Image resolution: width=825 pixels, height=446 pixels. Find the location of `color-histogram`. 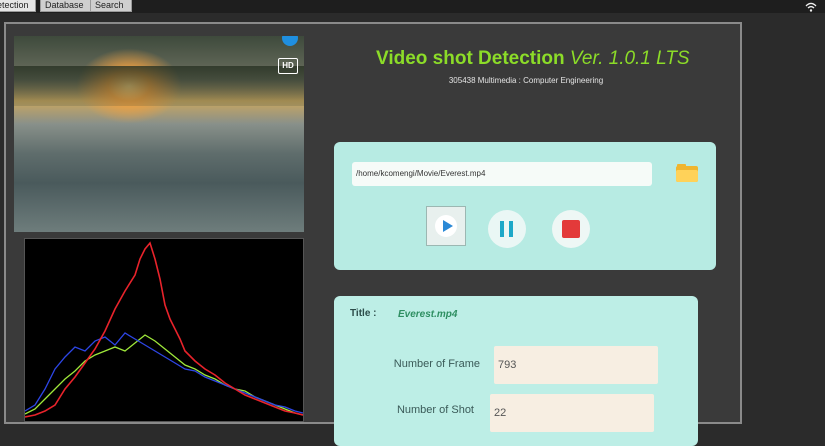

color-histogram is located at coordinates (164, 330).